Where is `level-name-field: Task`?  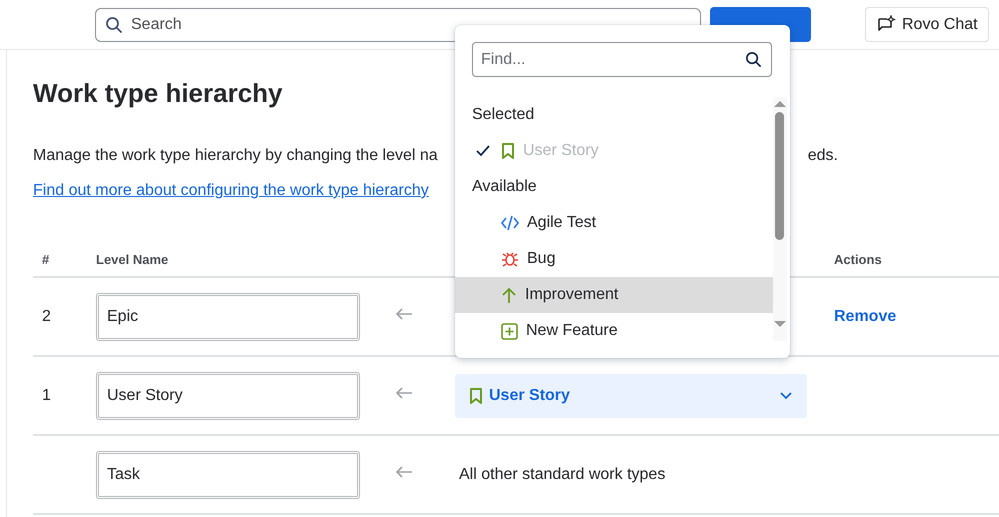 level-name-field: Task is located at coordinates (228, 474).